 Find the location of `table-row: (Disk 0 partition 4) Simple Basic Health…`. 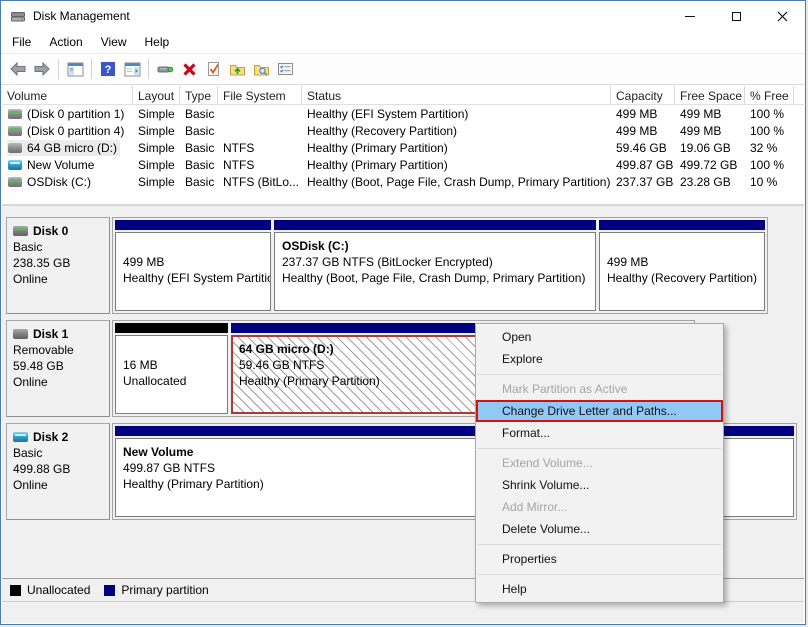

table-row: (Disk 0 partition 4) Simple Basic Health… is located at coordinates (403, 130).